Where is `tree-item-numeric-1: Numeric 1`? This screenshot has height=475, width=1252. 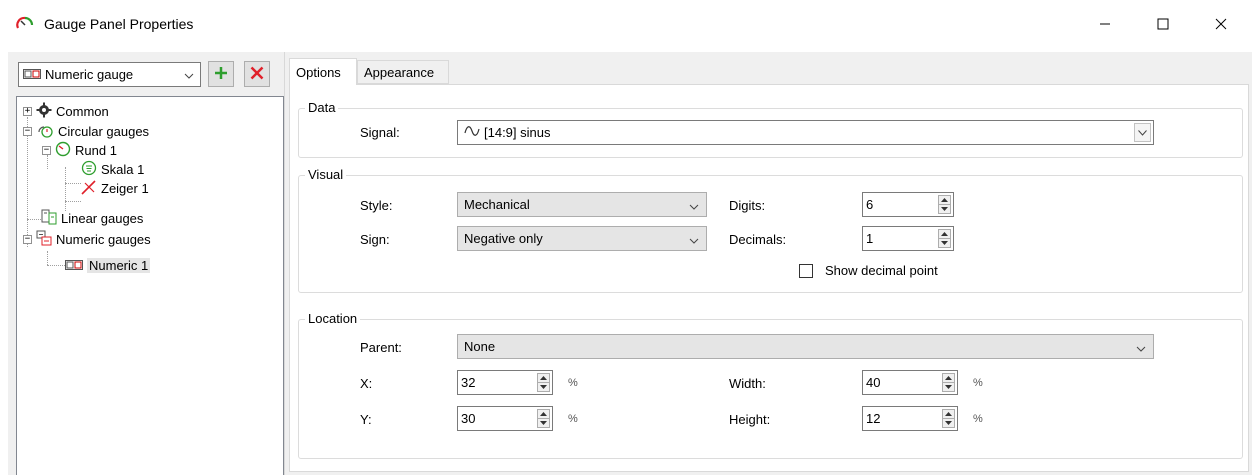 tree-item-numeric-1: Numeric 1 is located at coordinates (108, 265).